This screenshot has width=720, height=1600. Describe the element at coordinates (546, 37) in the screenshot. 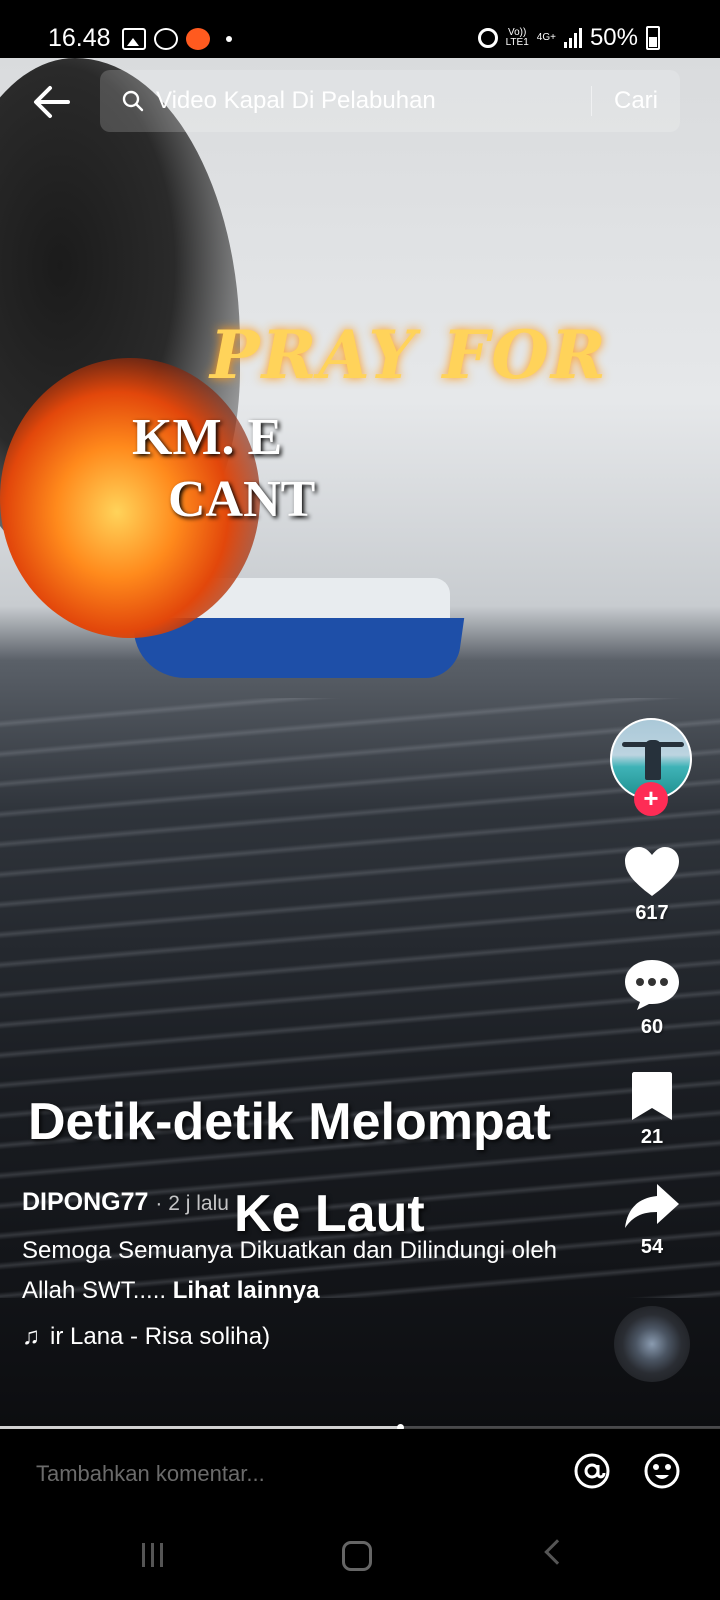

I see `network-indicator: 4G+` at that location.